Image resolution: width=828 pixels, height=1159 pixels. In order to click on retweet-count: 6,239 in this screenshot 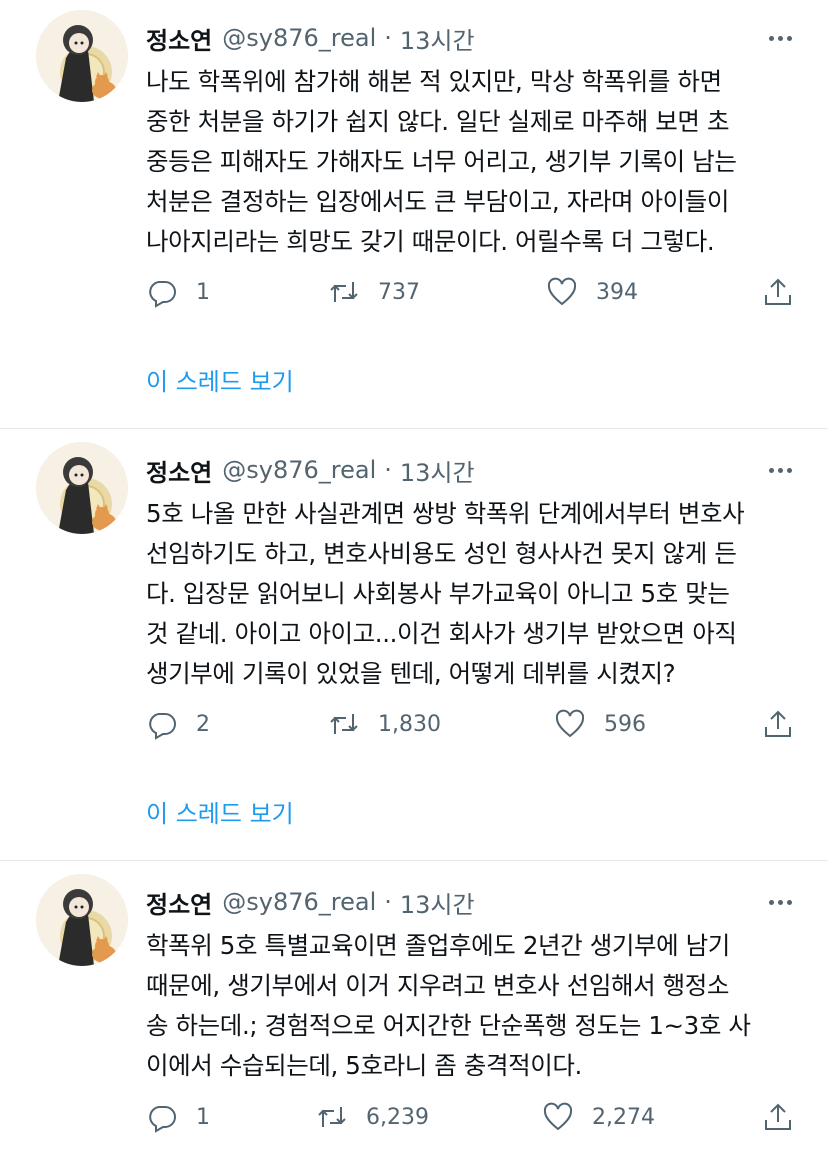, I will do `click(397, 1117)`.